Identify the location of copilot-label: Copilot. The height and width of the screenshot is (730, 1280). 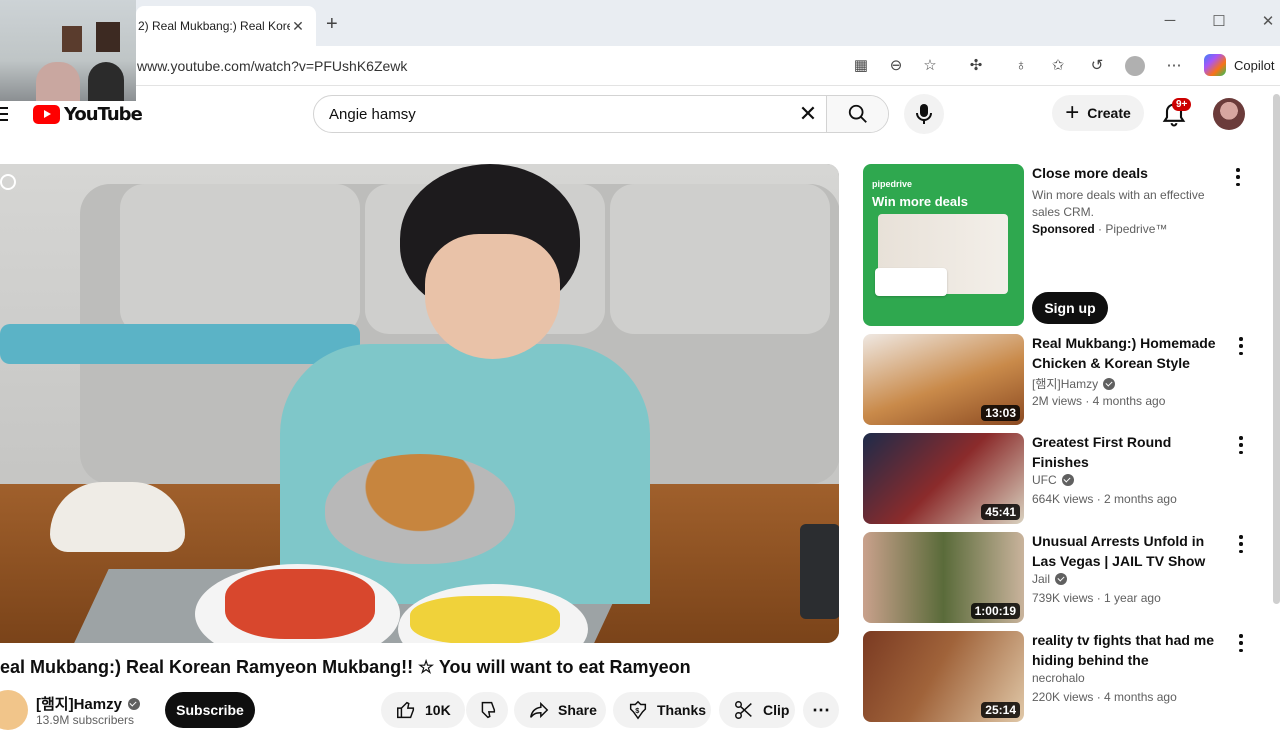
(1254, 65).